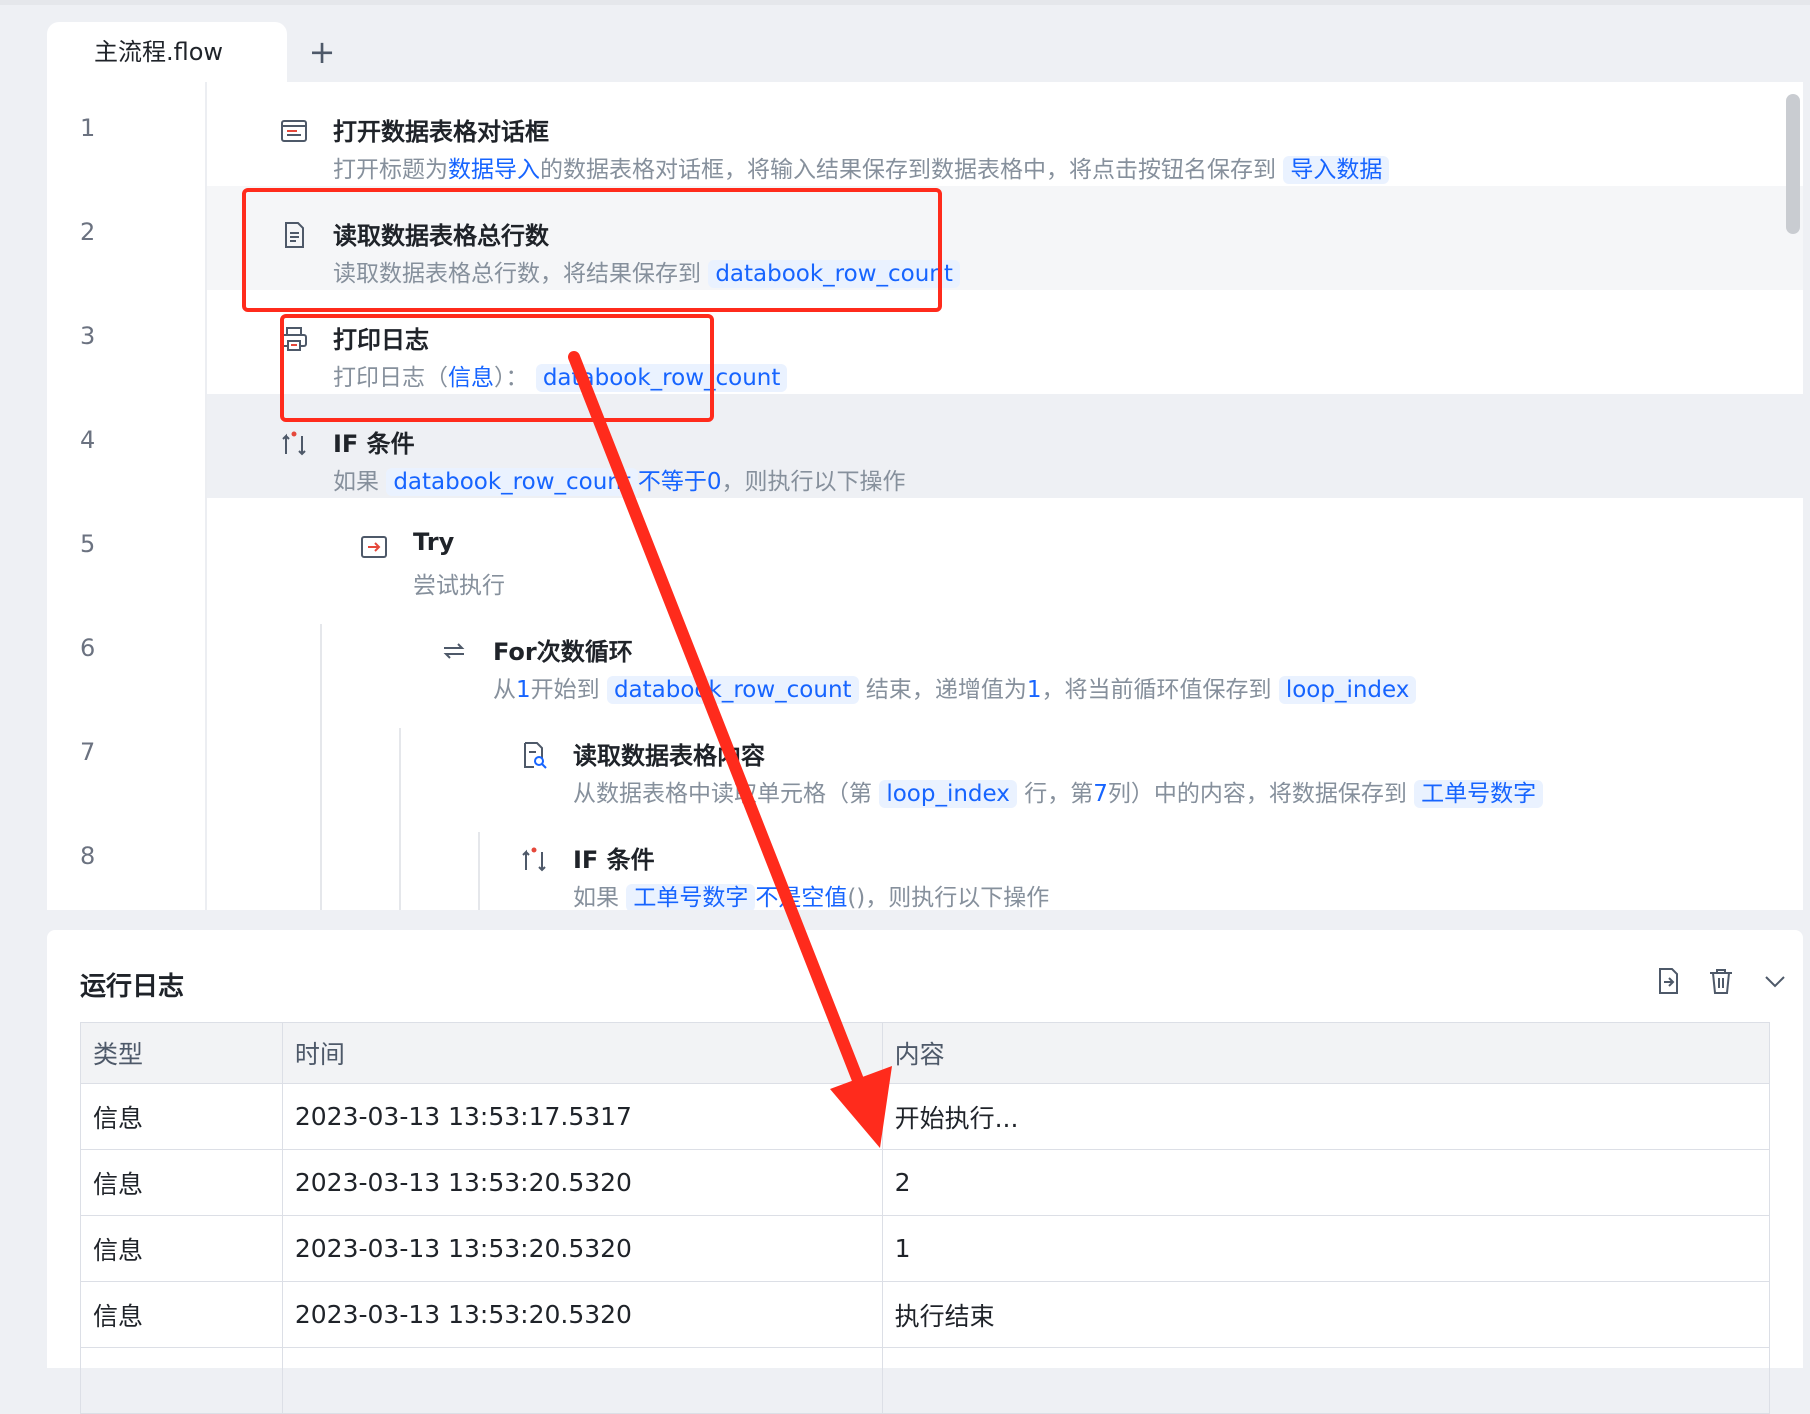 The image size is (1810, 1414). Describe the element at coordinates (1005, 860) in the screenshot. I see `flow-step-if-not-empty: IF 条件 如果 工单号数字 不是空值()，则执行以下操作` at that location.